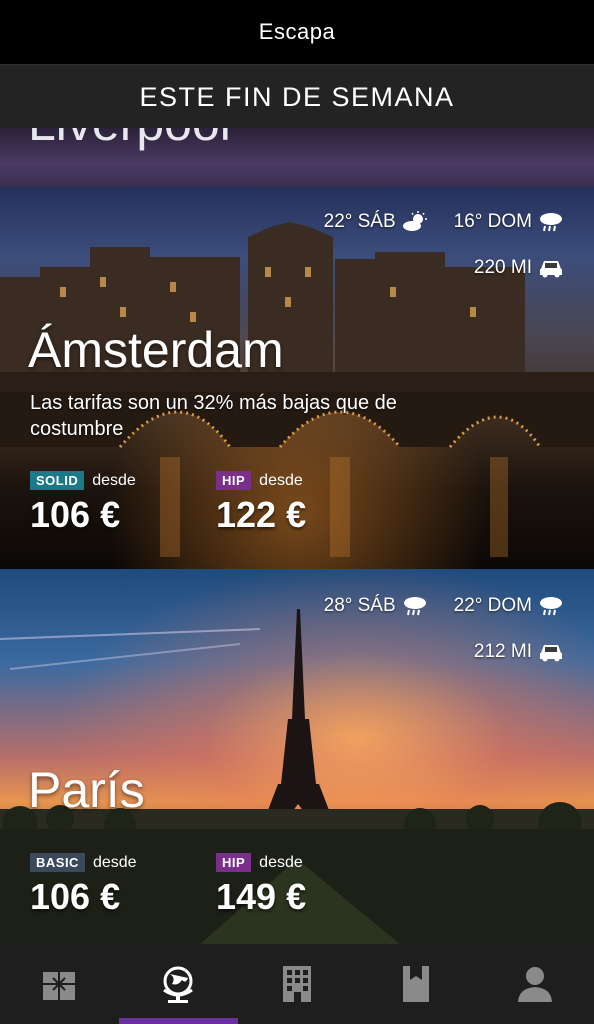 The image size is (594, 1024). What do you see at coordinates (261, 896) in the screenshot?
I see `price-amount: 149 €` at bounding box center [261, 896].